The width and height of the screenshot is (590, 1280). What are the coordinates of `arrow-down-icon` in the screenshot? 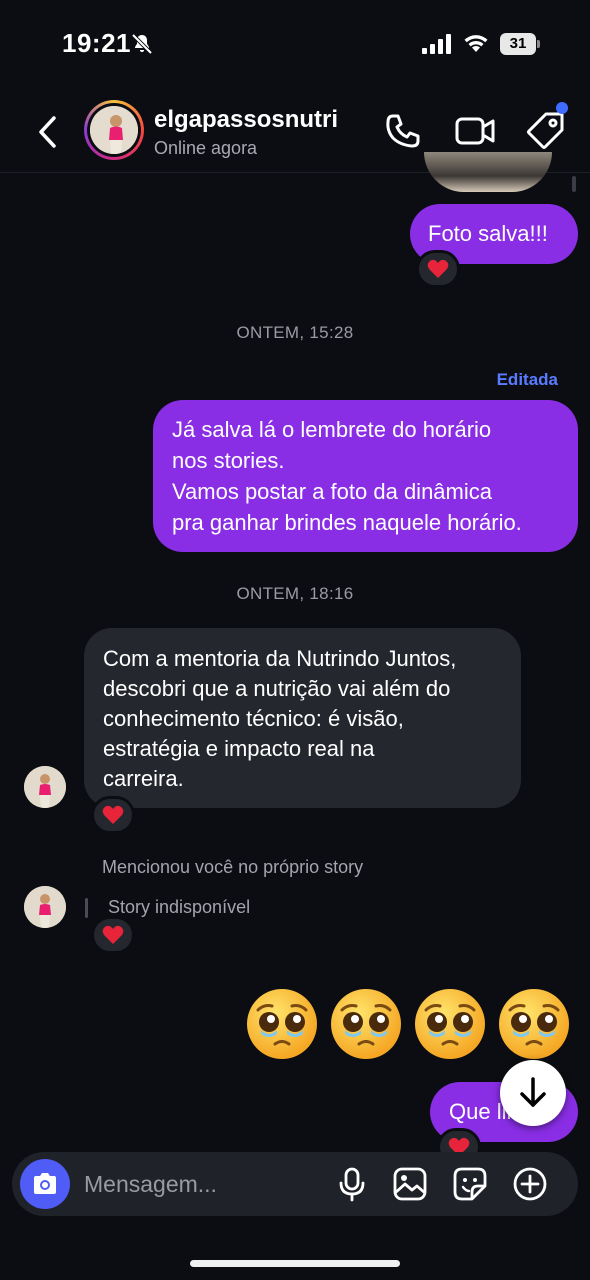 It's located at (533, 1092).